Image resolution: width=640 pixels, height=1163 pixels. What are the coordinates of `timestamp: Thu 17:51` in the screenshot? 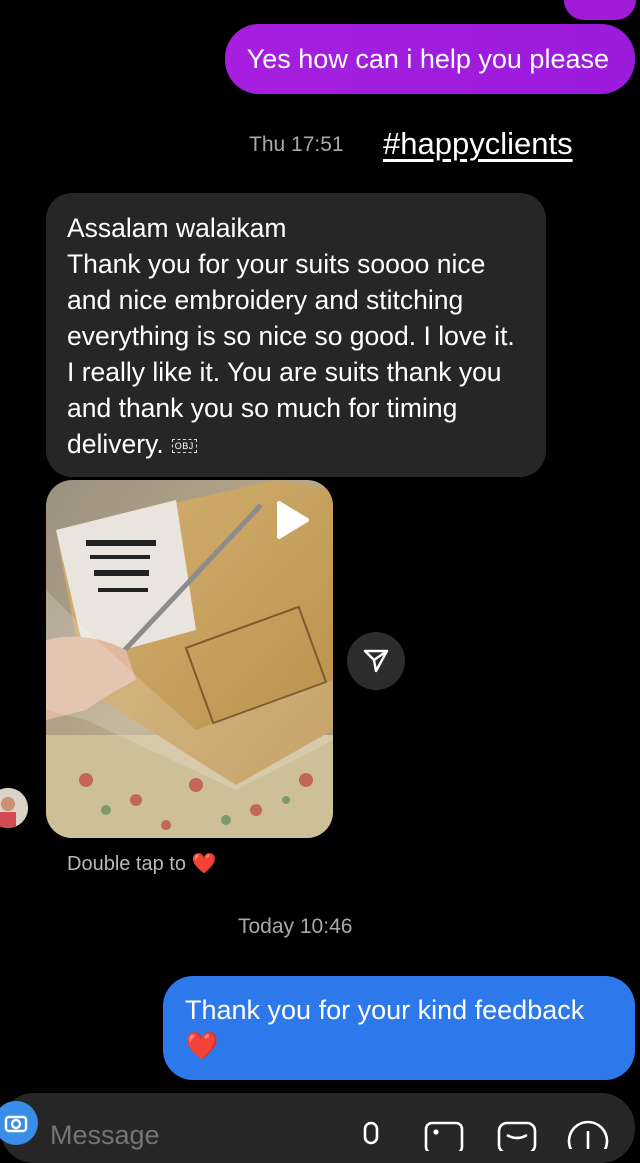 It's located at (296, 144).